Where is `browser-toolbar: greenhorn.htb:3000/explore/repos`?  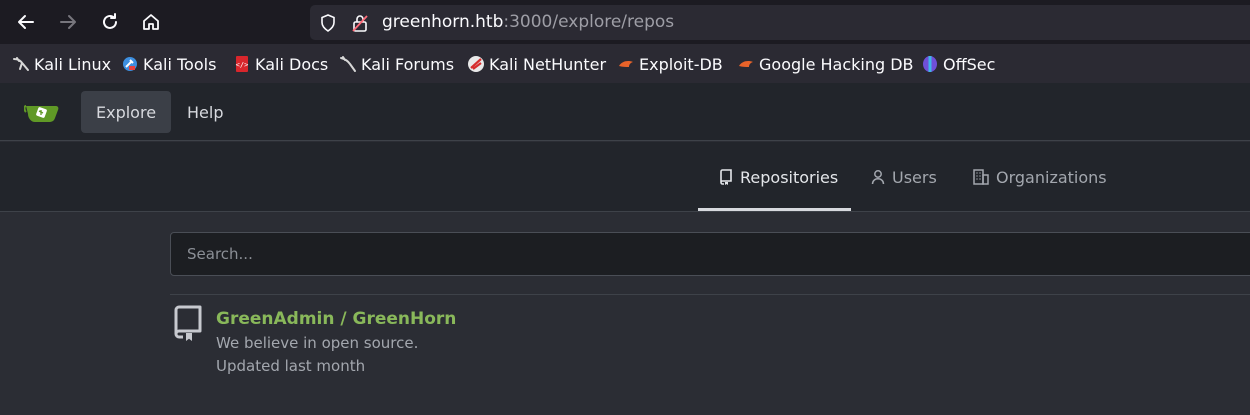 browser-toolbar: greenhorn.htb:3000/explore/repos is located at coordinates (625, 22).